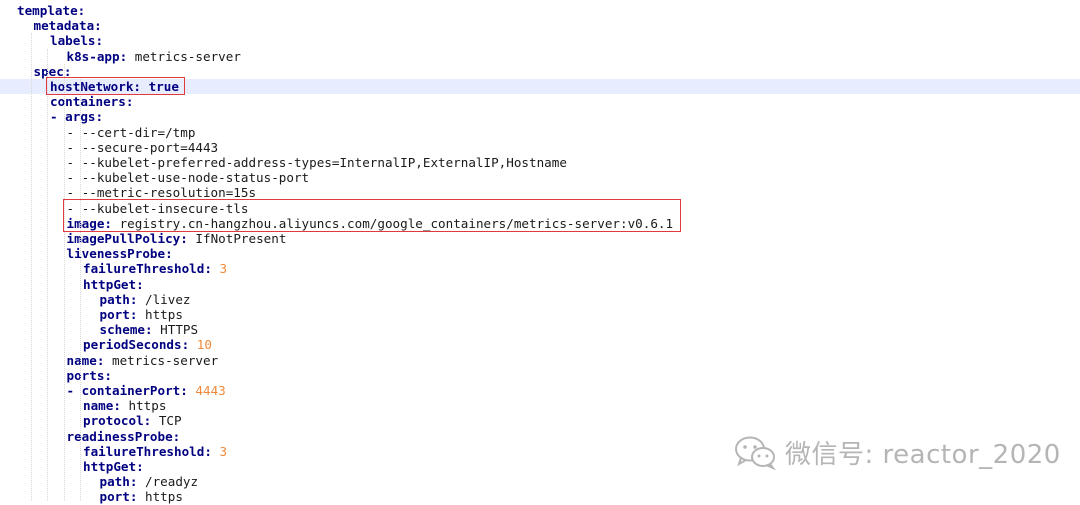  I want to click on yaml-key: template:, so click(51, 10).